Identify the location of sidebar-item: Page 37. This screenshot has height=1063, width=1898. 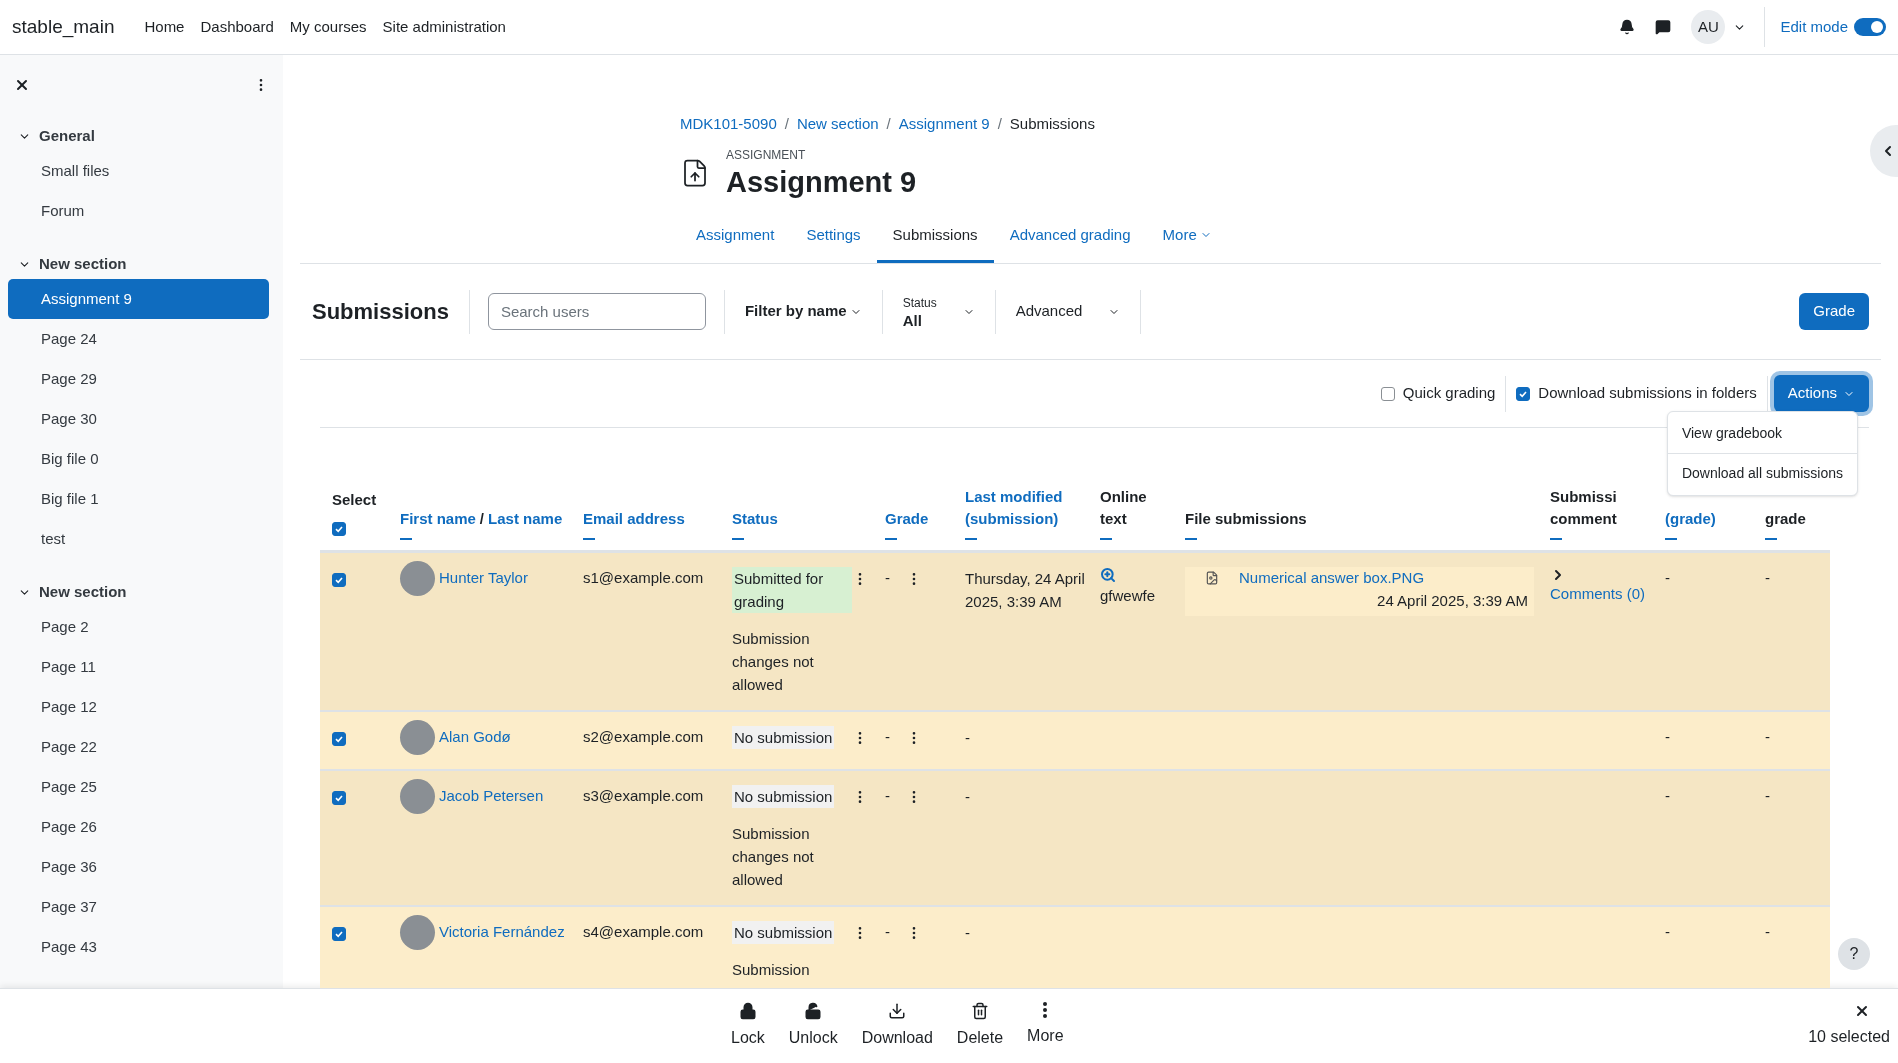
(138, 907).